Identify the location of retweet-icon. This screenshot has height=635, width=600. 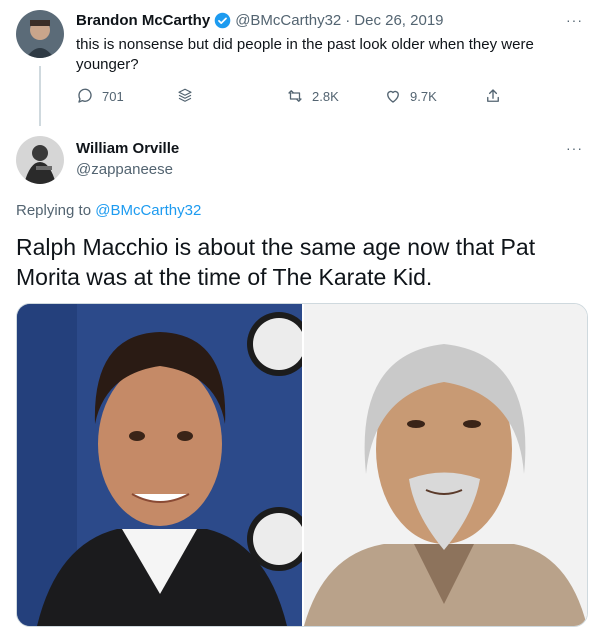
(295, 96).